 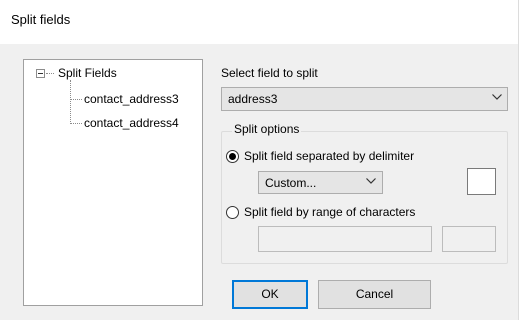 I want to click on range-end-input, so click(x=469, y=239).